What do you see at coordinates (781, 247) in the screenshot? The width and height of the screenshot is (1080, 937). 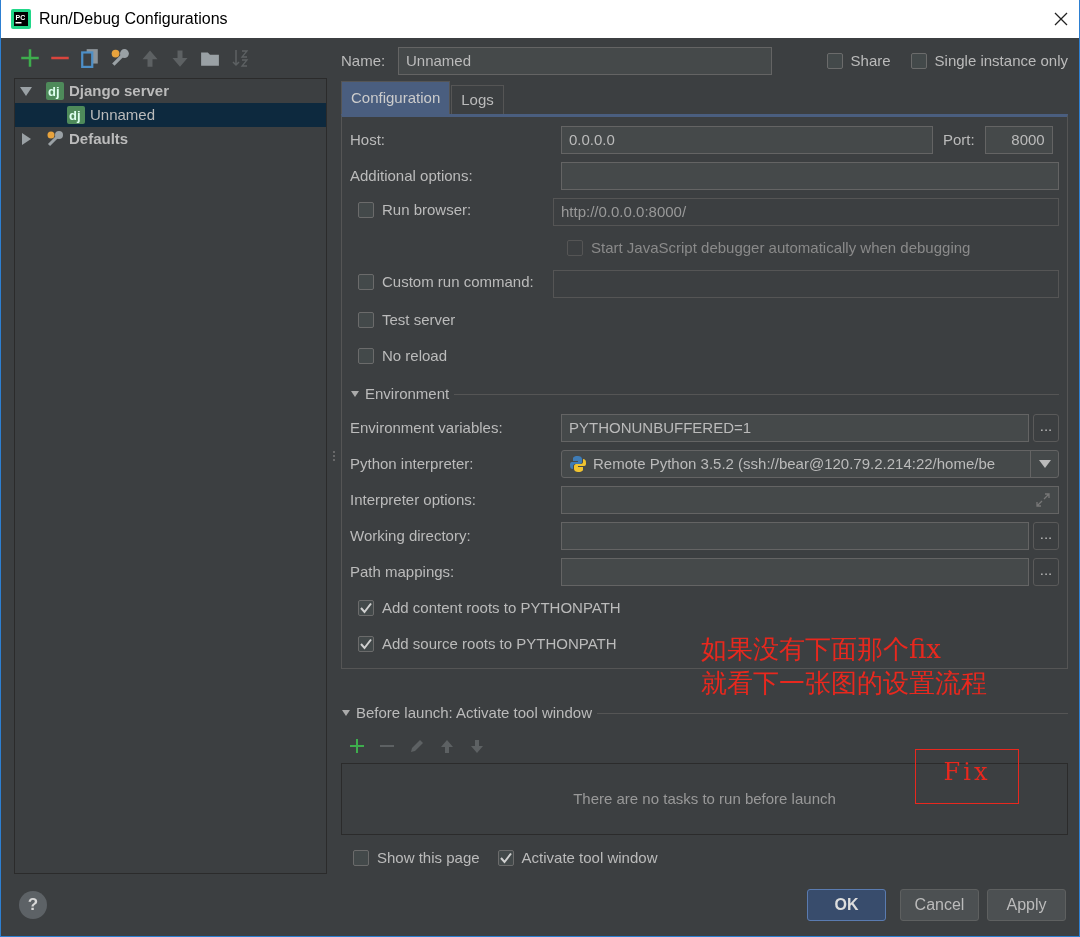 I see `checkbox-label: Start JavaScript debugger automatically when debugging` at bounding box center [781, 247].